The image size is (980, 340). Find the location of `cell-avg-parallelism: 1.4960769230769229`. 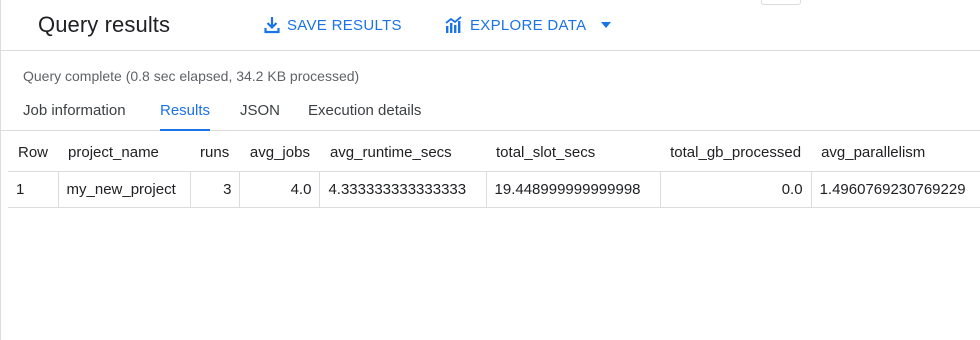

cell-avg-parallelism: 1.4960769230769229 is located at coordinates (895, 189).